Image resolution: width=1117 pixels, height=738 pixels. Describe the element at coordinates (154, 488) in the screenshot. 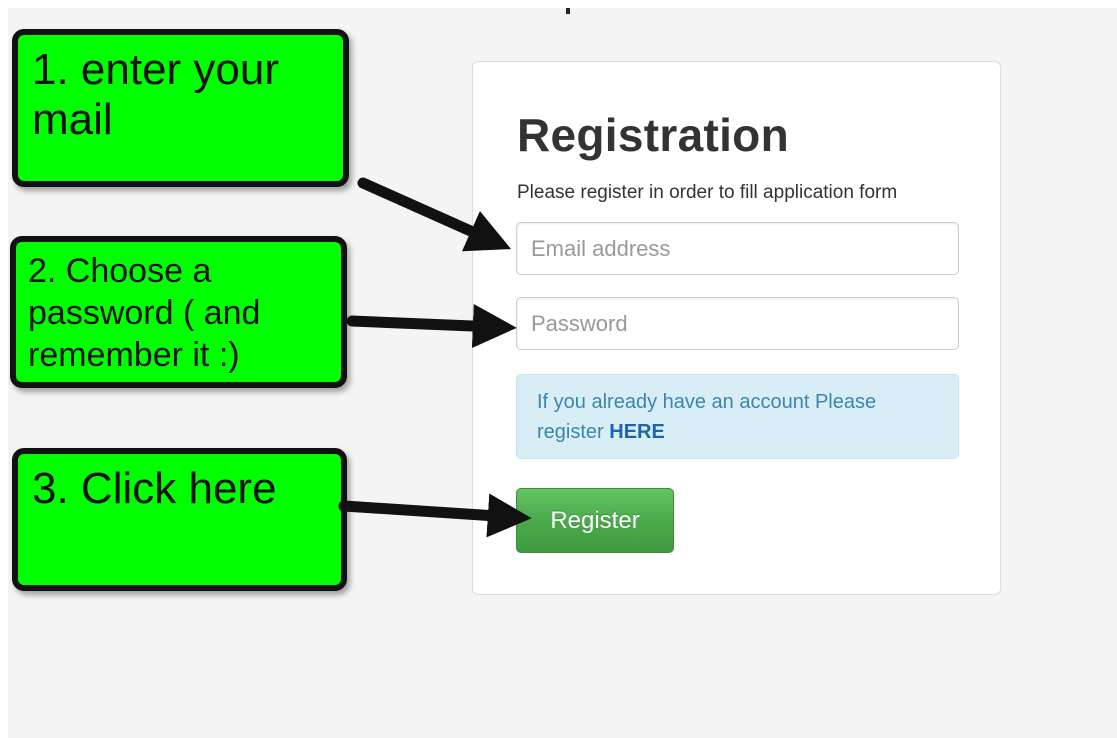

I see `callout-step-3-text: 3. Click here` at that location.